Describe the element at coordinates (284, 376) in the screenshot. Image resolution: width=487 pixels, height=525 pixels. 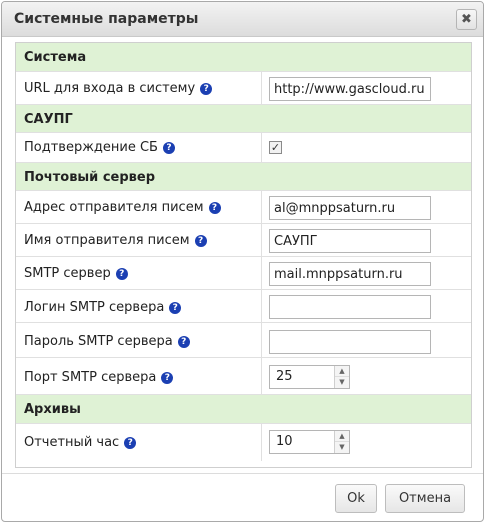
I see `smtp-port-value: 25` at that location.